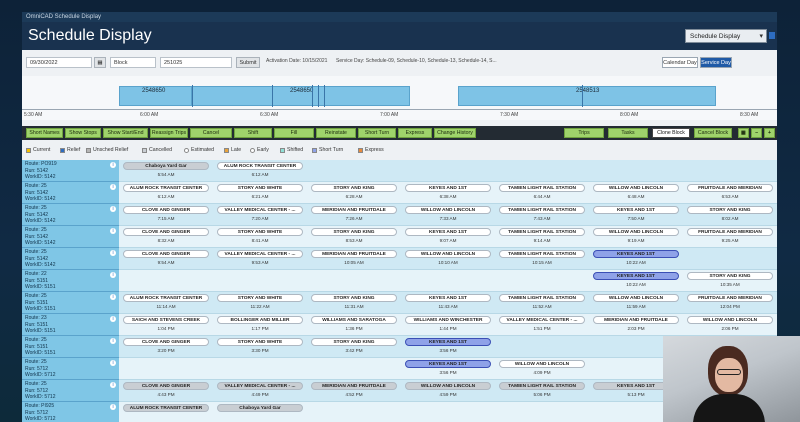 The height and width of the screenshot is (422, 800). What do you see at coordinates (448, 237) in the screenshot?
I see `trip-stop: KEYES AND 1ST 9:07 AM` at bounding box center [448, 237].